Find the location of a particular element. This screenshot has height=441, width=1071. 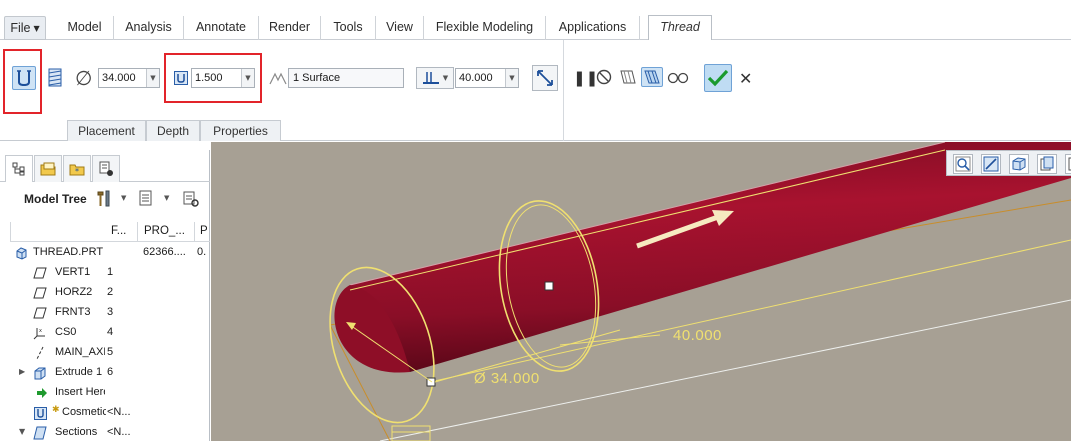

tree-icon is located at coordinates (18, 169).